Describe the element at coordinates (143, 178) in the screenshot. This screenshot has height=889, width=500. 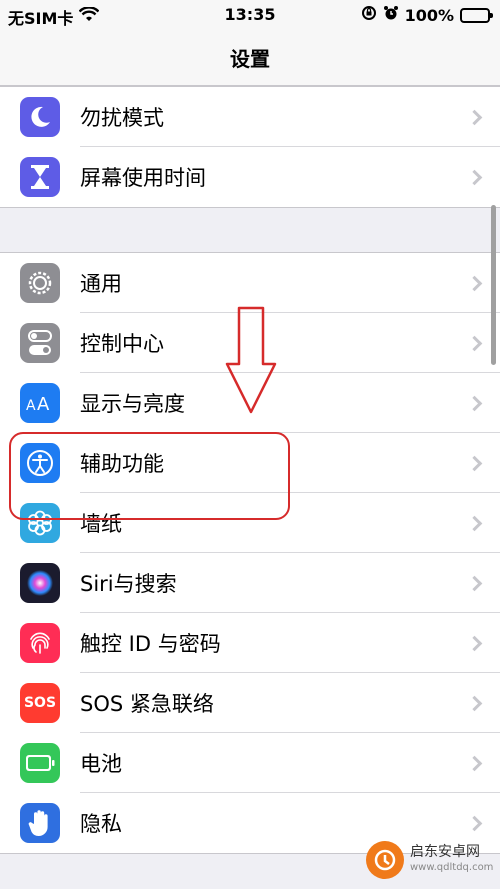
I see `settings-row-label: 屏幕使用时间` at that location.